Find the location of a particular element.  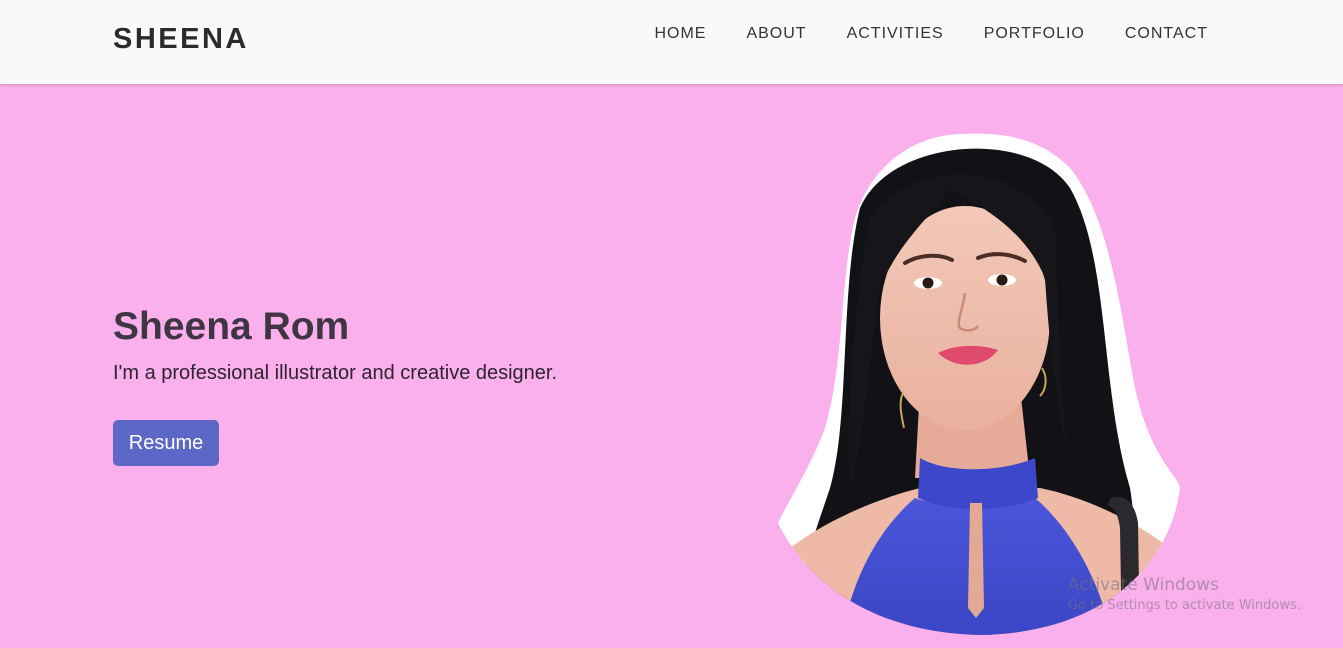

watermark-title: Activate Windows is located at coordinates (1143, 585).